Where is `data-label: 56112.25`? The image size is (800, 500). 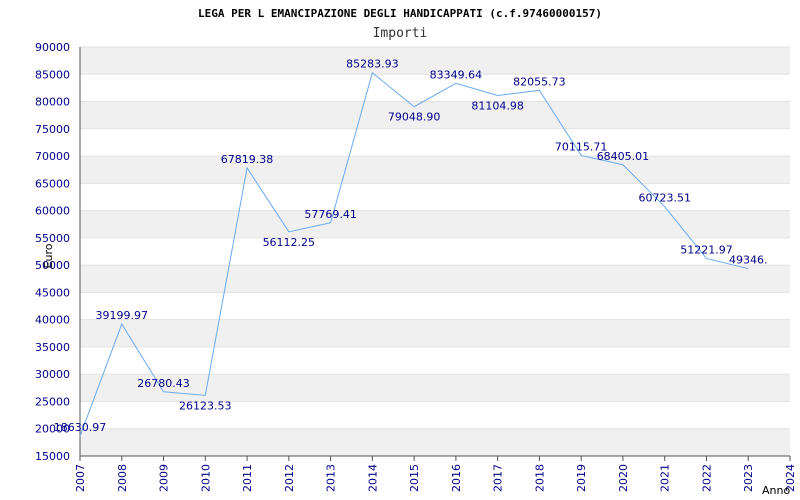 data-label: 56112.25 is located at coordinates (289, 242).